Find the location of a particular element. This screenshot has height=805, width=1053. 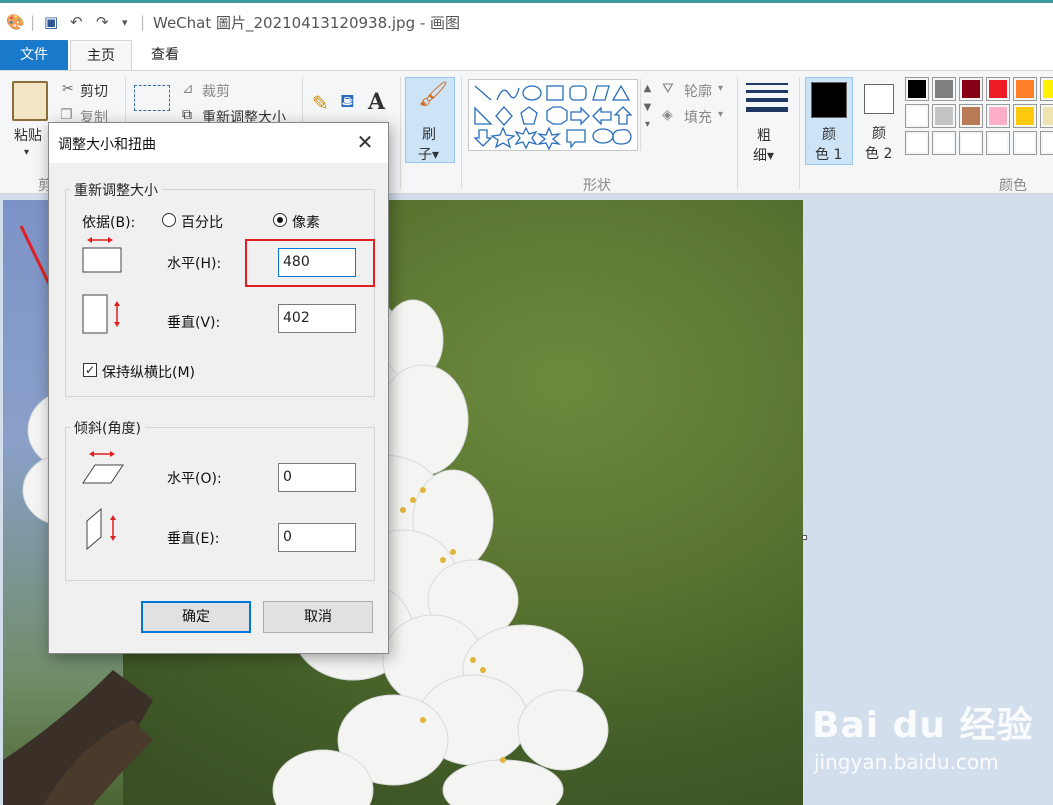

crop-button: 裁剪 is located at coordinates (216, 91).